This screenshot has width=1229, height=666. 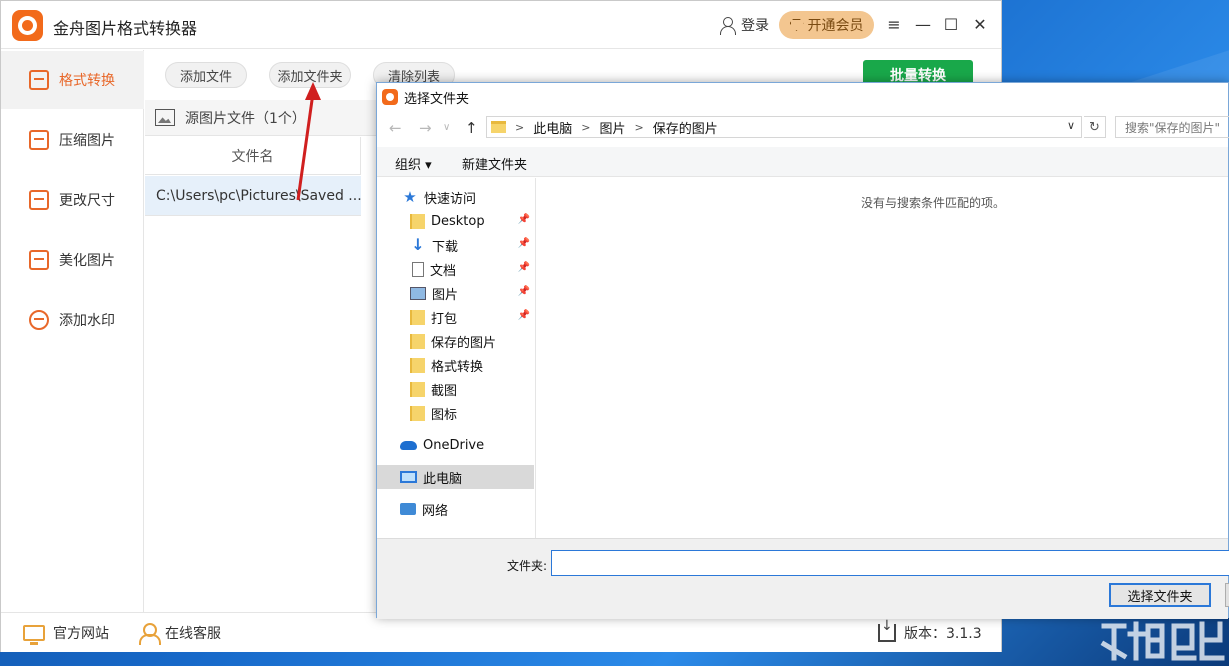 What do you see at coordinates (802, 578) in the screenshot?
I see `dialog-bottom-area: 文件夹: 选择文件夹` at bounding box center [802, 578].